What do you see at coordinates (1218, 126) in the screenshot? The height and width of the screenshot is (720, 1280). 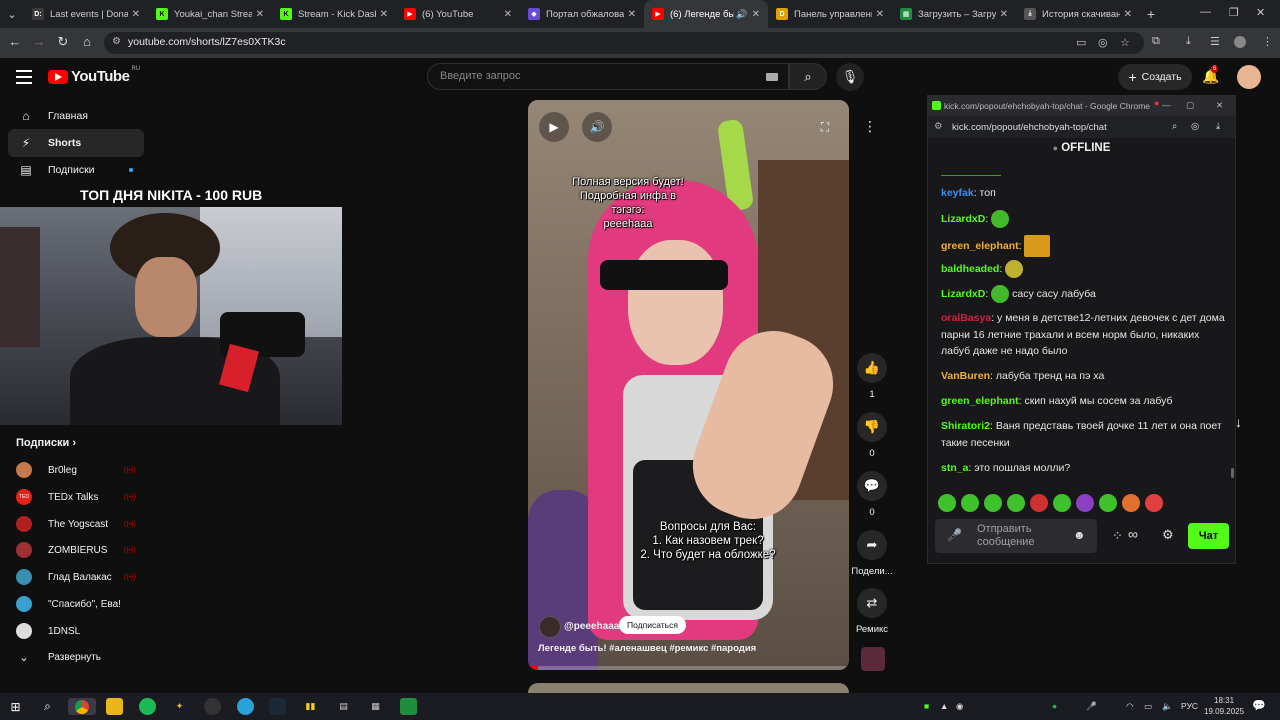 I see `download-icon: ⤓` at bounding box center [1218, 126].